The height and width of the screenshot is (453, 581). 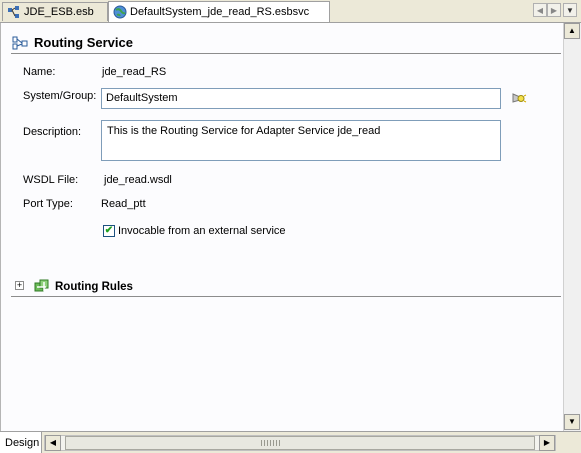 What do you see at coordinates (202, 231) in the screenshot?
I see `invocable-label: Invocable from an external service` at bounding box center [202, 231].